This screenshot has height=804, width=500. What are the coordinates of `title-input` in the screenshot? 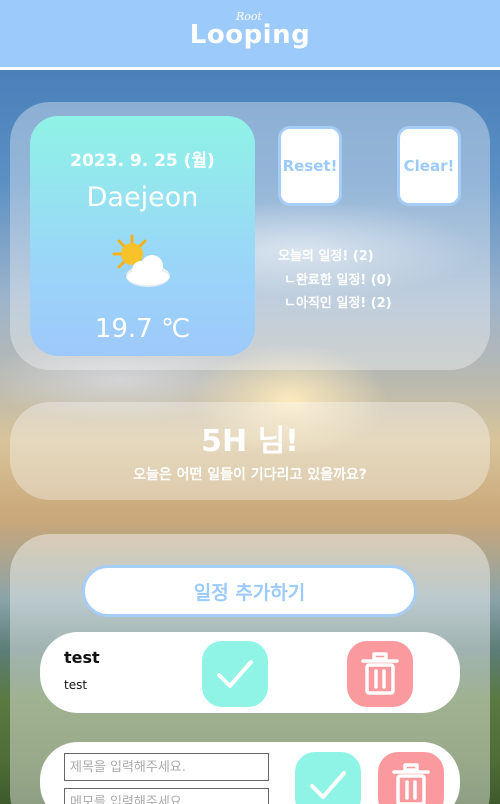 It's located at (166, 767).